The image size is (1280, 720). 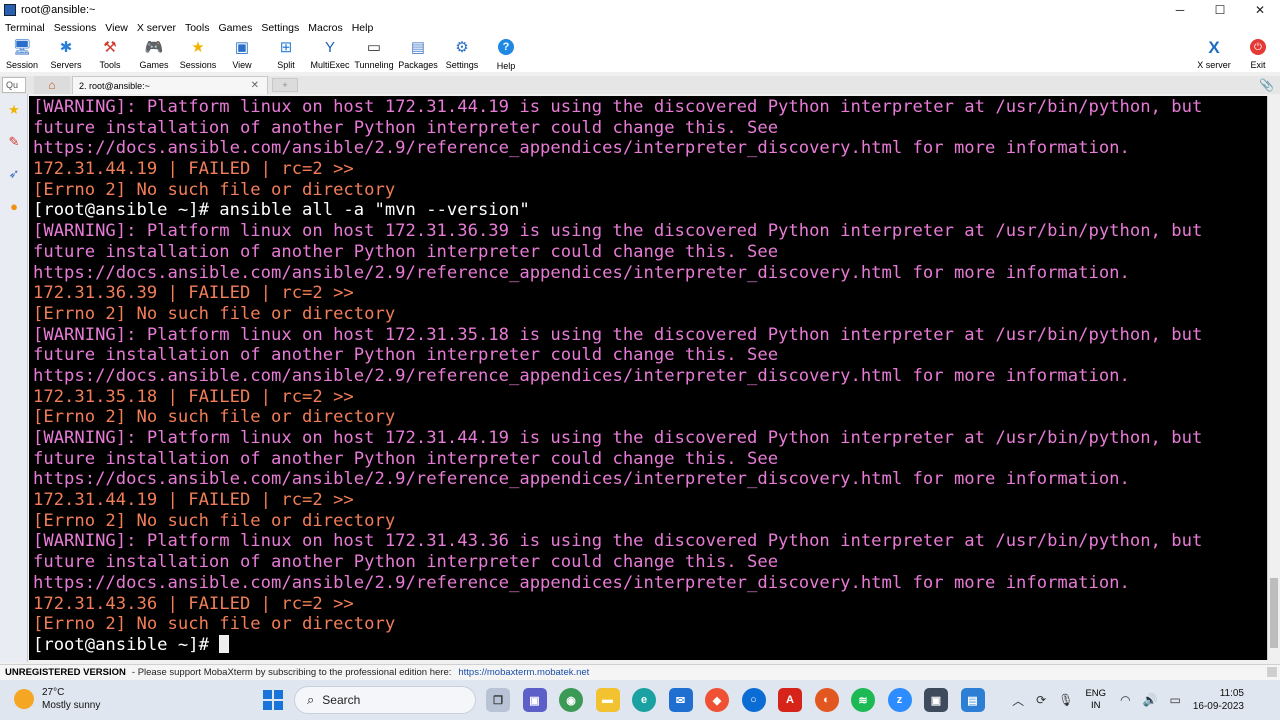 What do you see at coordinates (1272, 672) in the screenshot?
I see `resize-grip` at bounding box center [1272, 672].